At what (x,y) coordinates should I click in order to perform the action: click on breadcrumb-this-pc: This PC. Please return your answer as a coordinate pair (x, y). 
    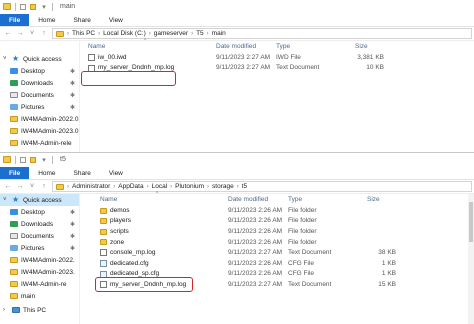
    Looking at the image, I should click on (83, 33).